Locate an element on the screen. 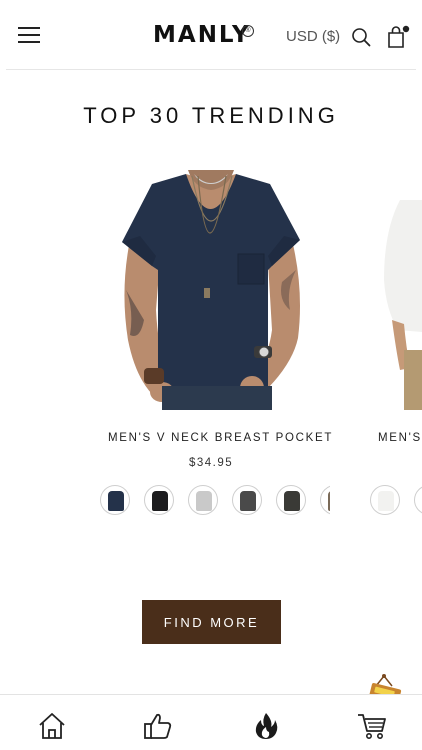 This screenshot has width=422, height=750. currency-selector: USD ($) is located at coordinates (313, 36).